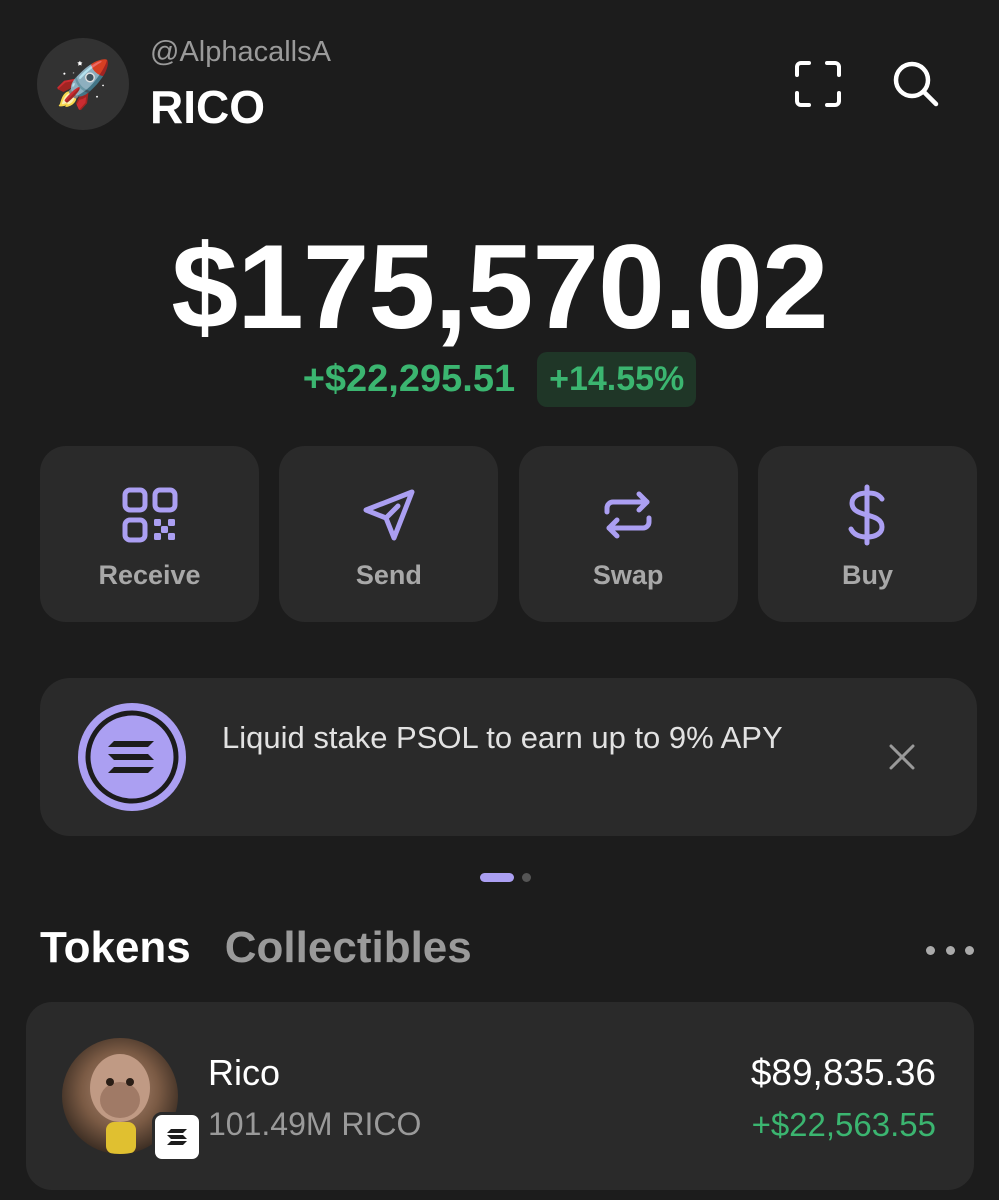 Image resolution: width=999 pixels, height=1200 pixels. I want to click on receive-button: Receive, so click(149, 534).